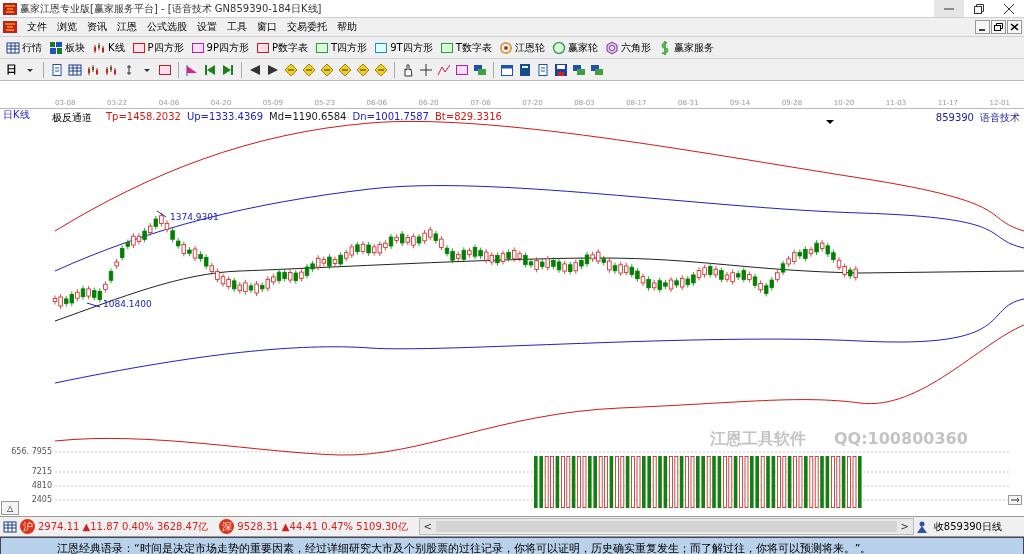 Image resolution: width=1024 pixels, height=554 pixels. I want to click on index-quote: 2974.11 ▲11.87 0.40% 3628.47亿, so click(123, 526).